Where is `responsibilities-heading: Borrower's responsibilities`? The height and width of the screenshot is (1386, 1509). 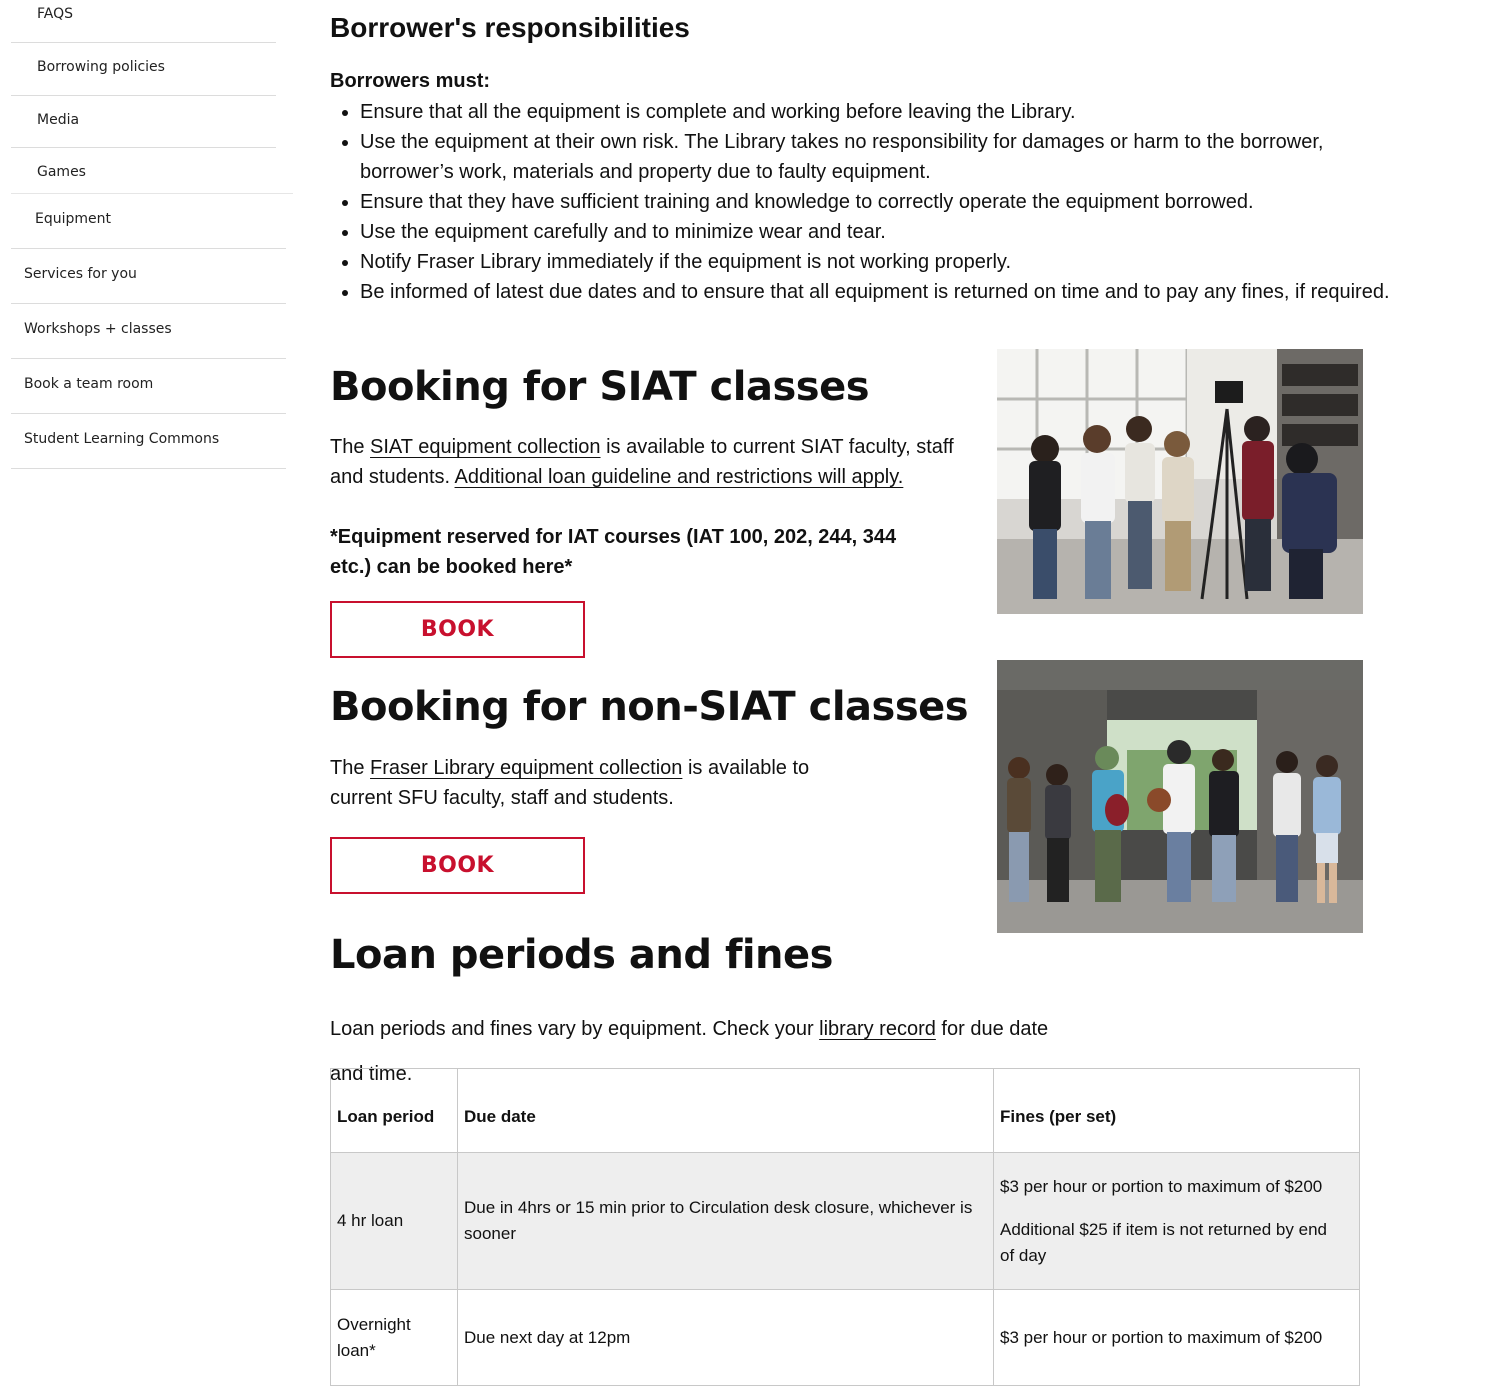 responsibilities-heading: Borrower's responsibilities is located at coordinates (510, 27).